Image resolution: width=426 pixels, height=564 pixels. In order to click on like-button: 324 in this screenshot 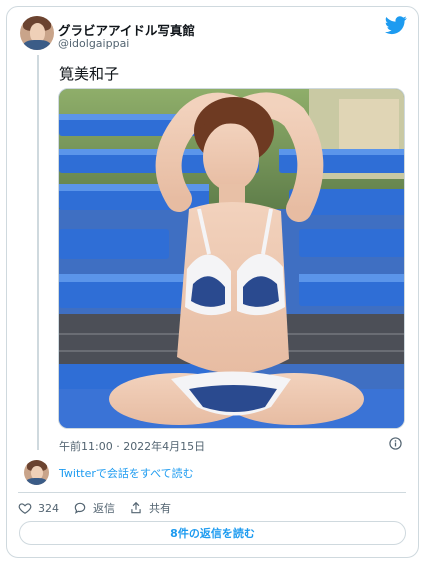, I will do `click(38, 508)`.